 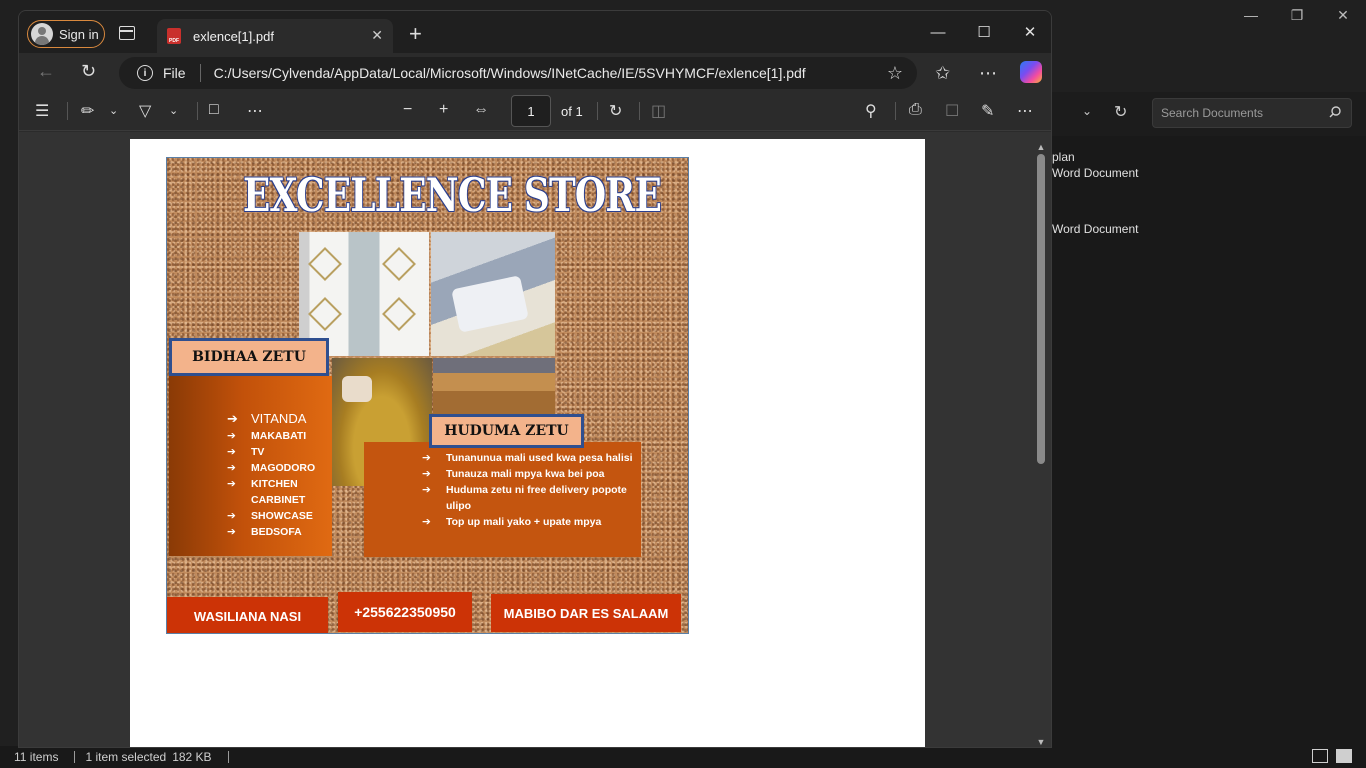 What do you see at coordinates (1332, 756) in the screenshot?
I see `view-toggle` at bounding box center [1332, 756].